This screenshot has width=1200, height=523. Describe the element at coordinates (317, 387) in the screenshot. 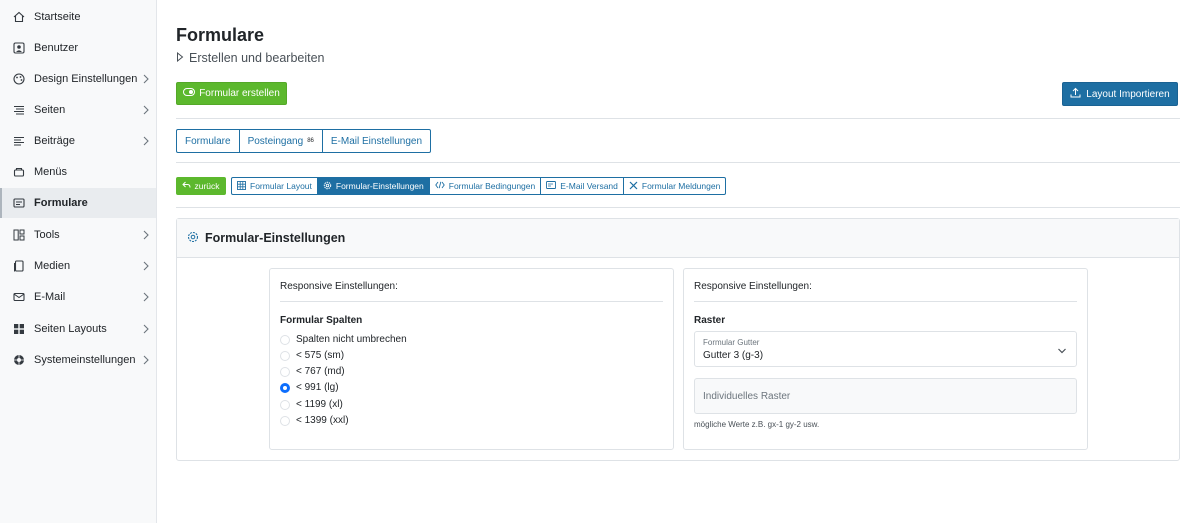

I see `radio-label: < 991 (lg)` at that location.